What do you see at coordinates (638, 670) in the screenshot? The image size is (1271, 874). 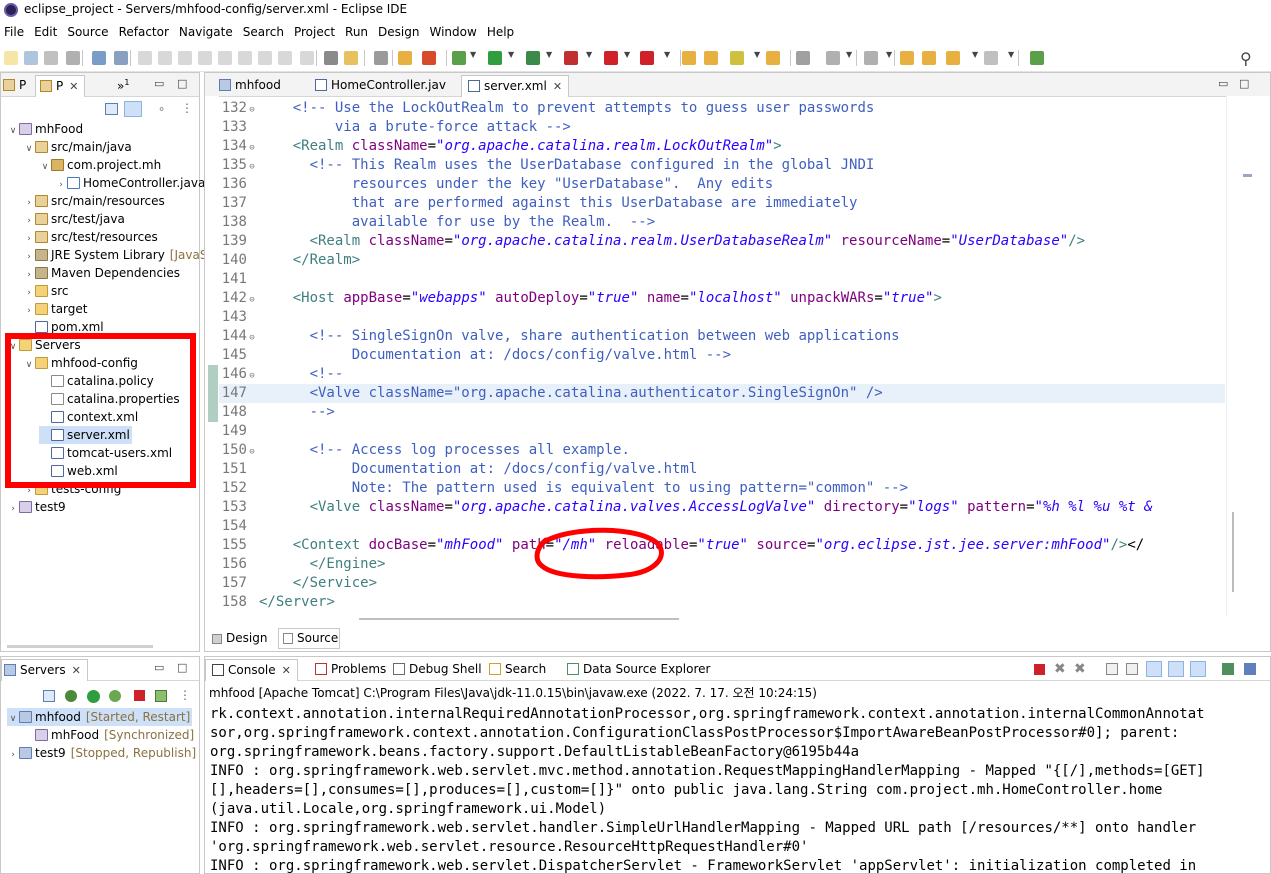 I see `tab-data-source-explorer: Data Source Explorer` at bounding box center [638, 670].